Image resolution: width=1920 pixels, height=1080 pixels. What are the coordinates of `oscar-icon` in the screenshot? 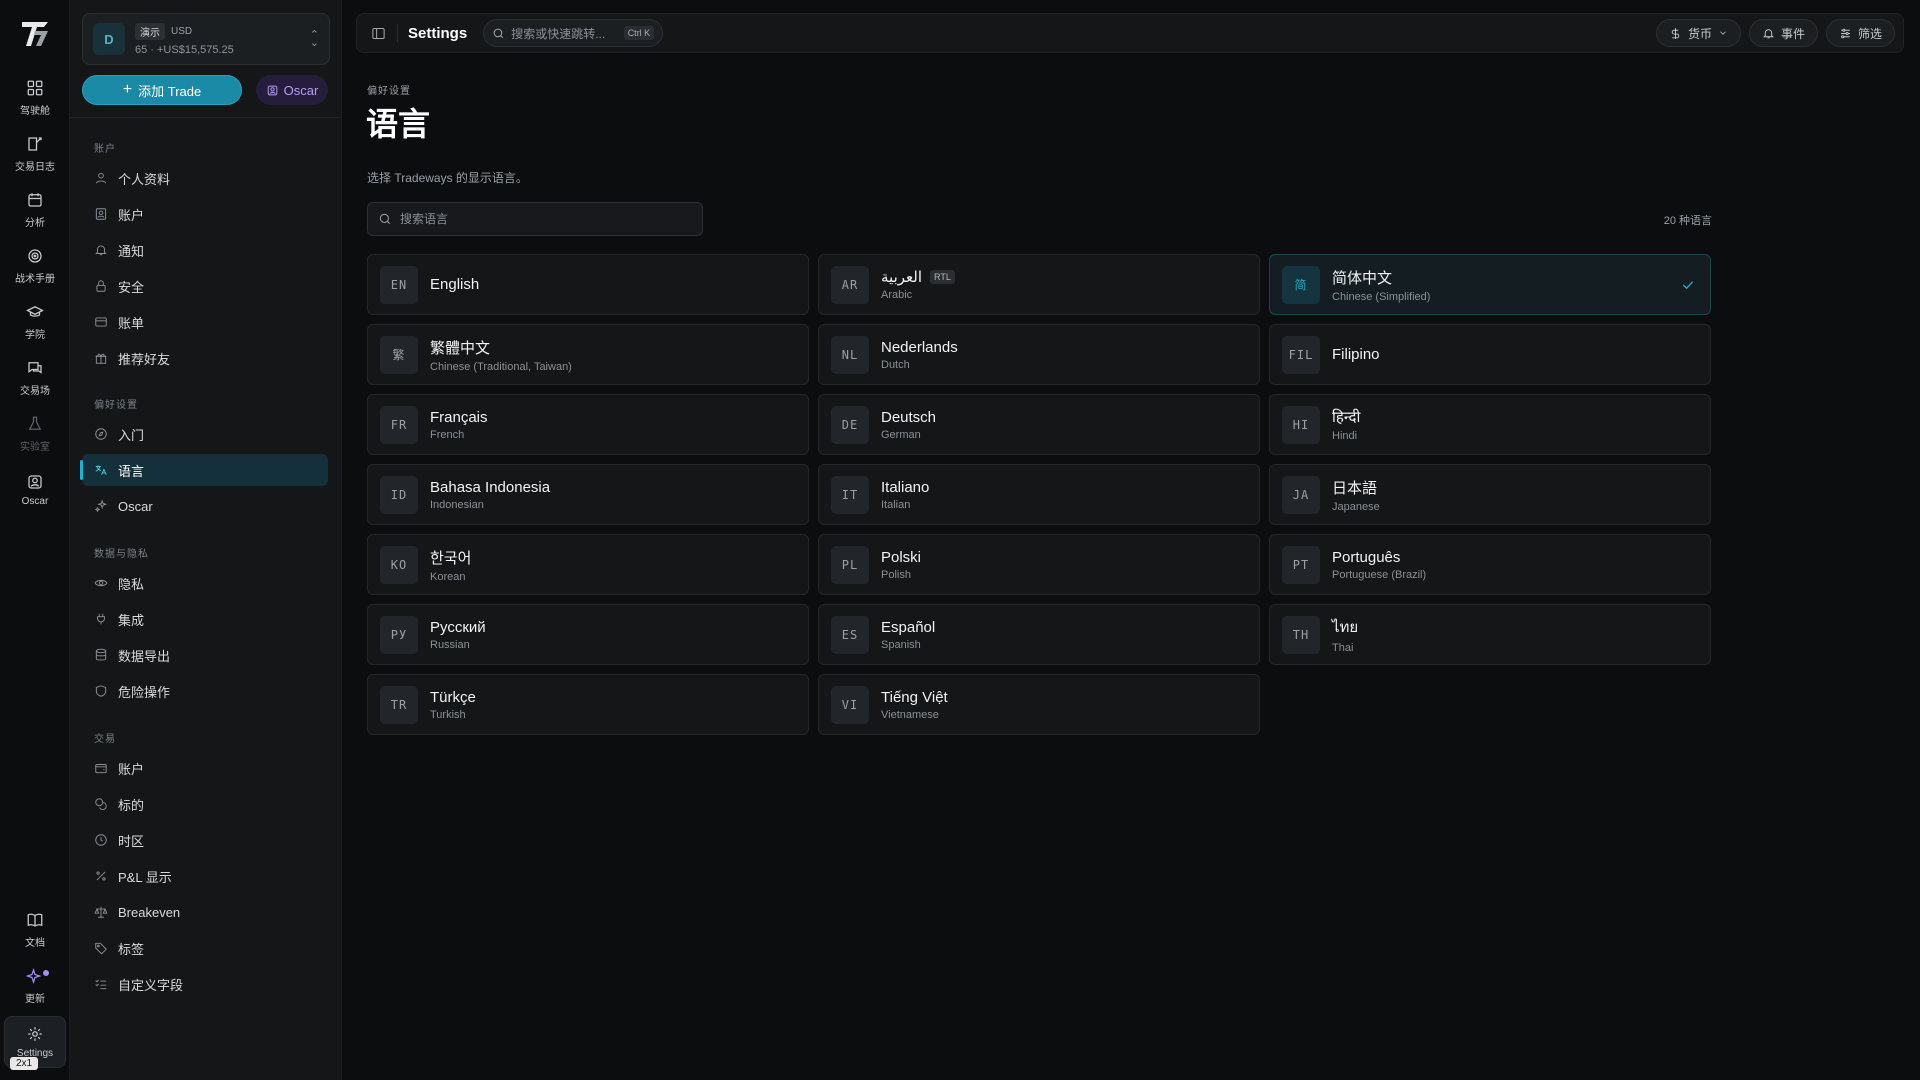 It's located at (272, 90).